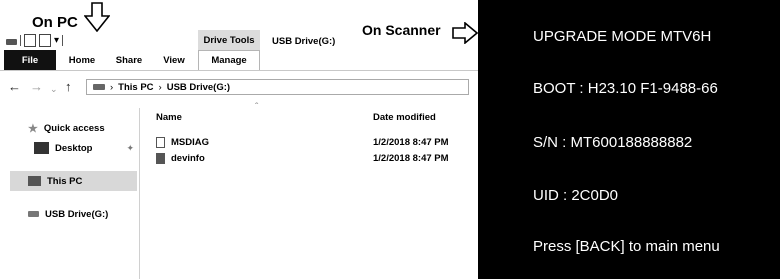  I want to click on sidebar-item-desktop: Desktop ✦, so click(86, 148).